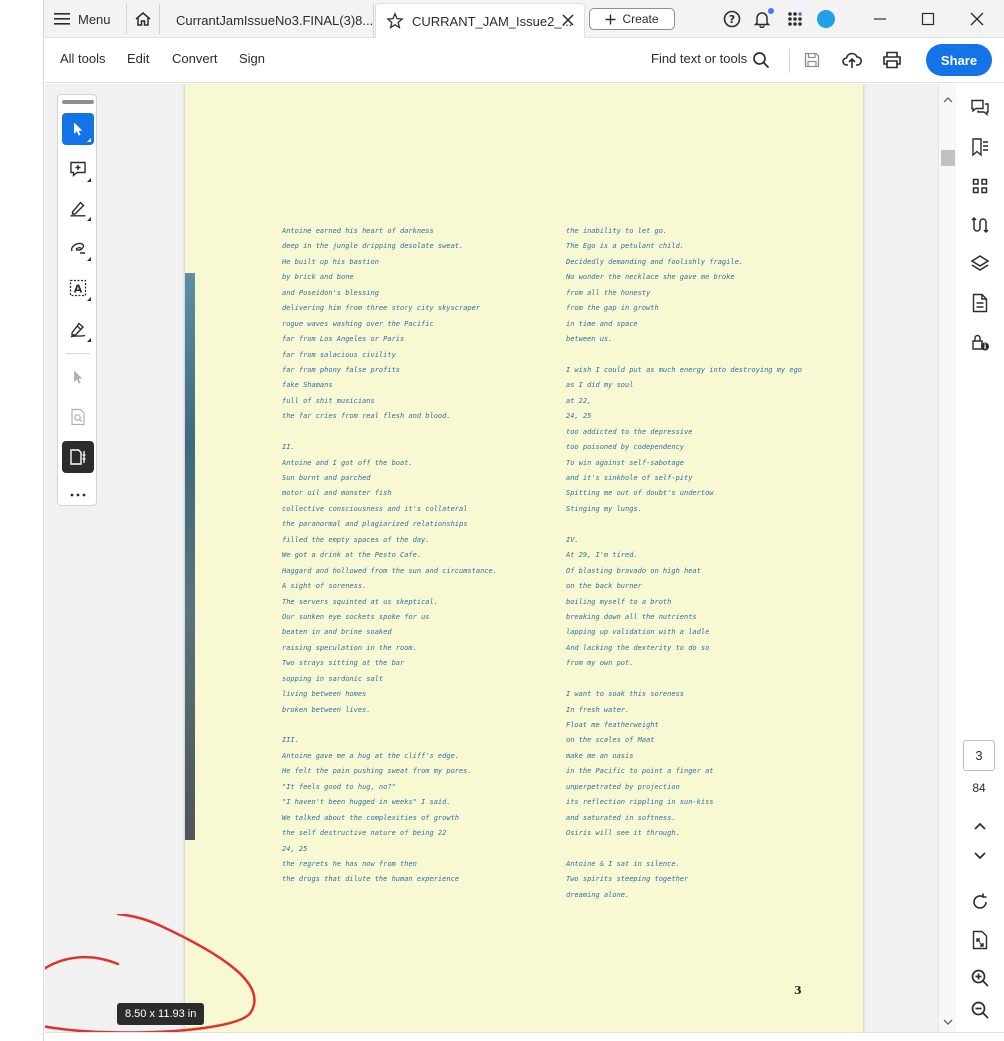 The image size is (1004, 1041). I want to click on menu-sign: Sign, so click(252, 58).